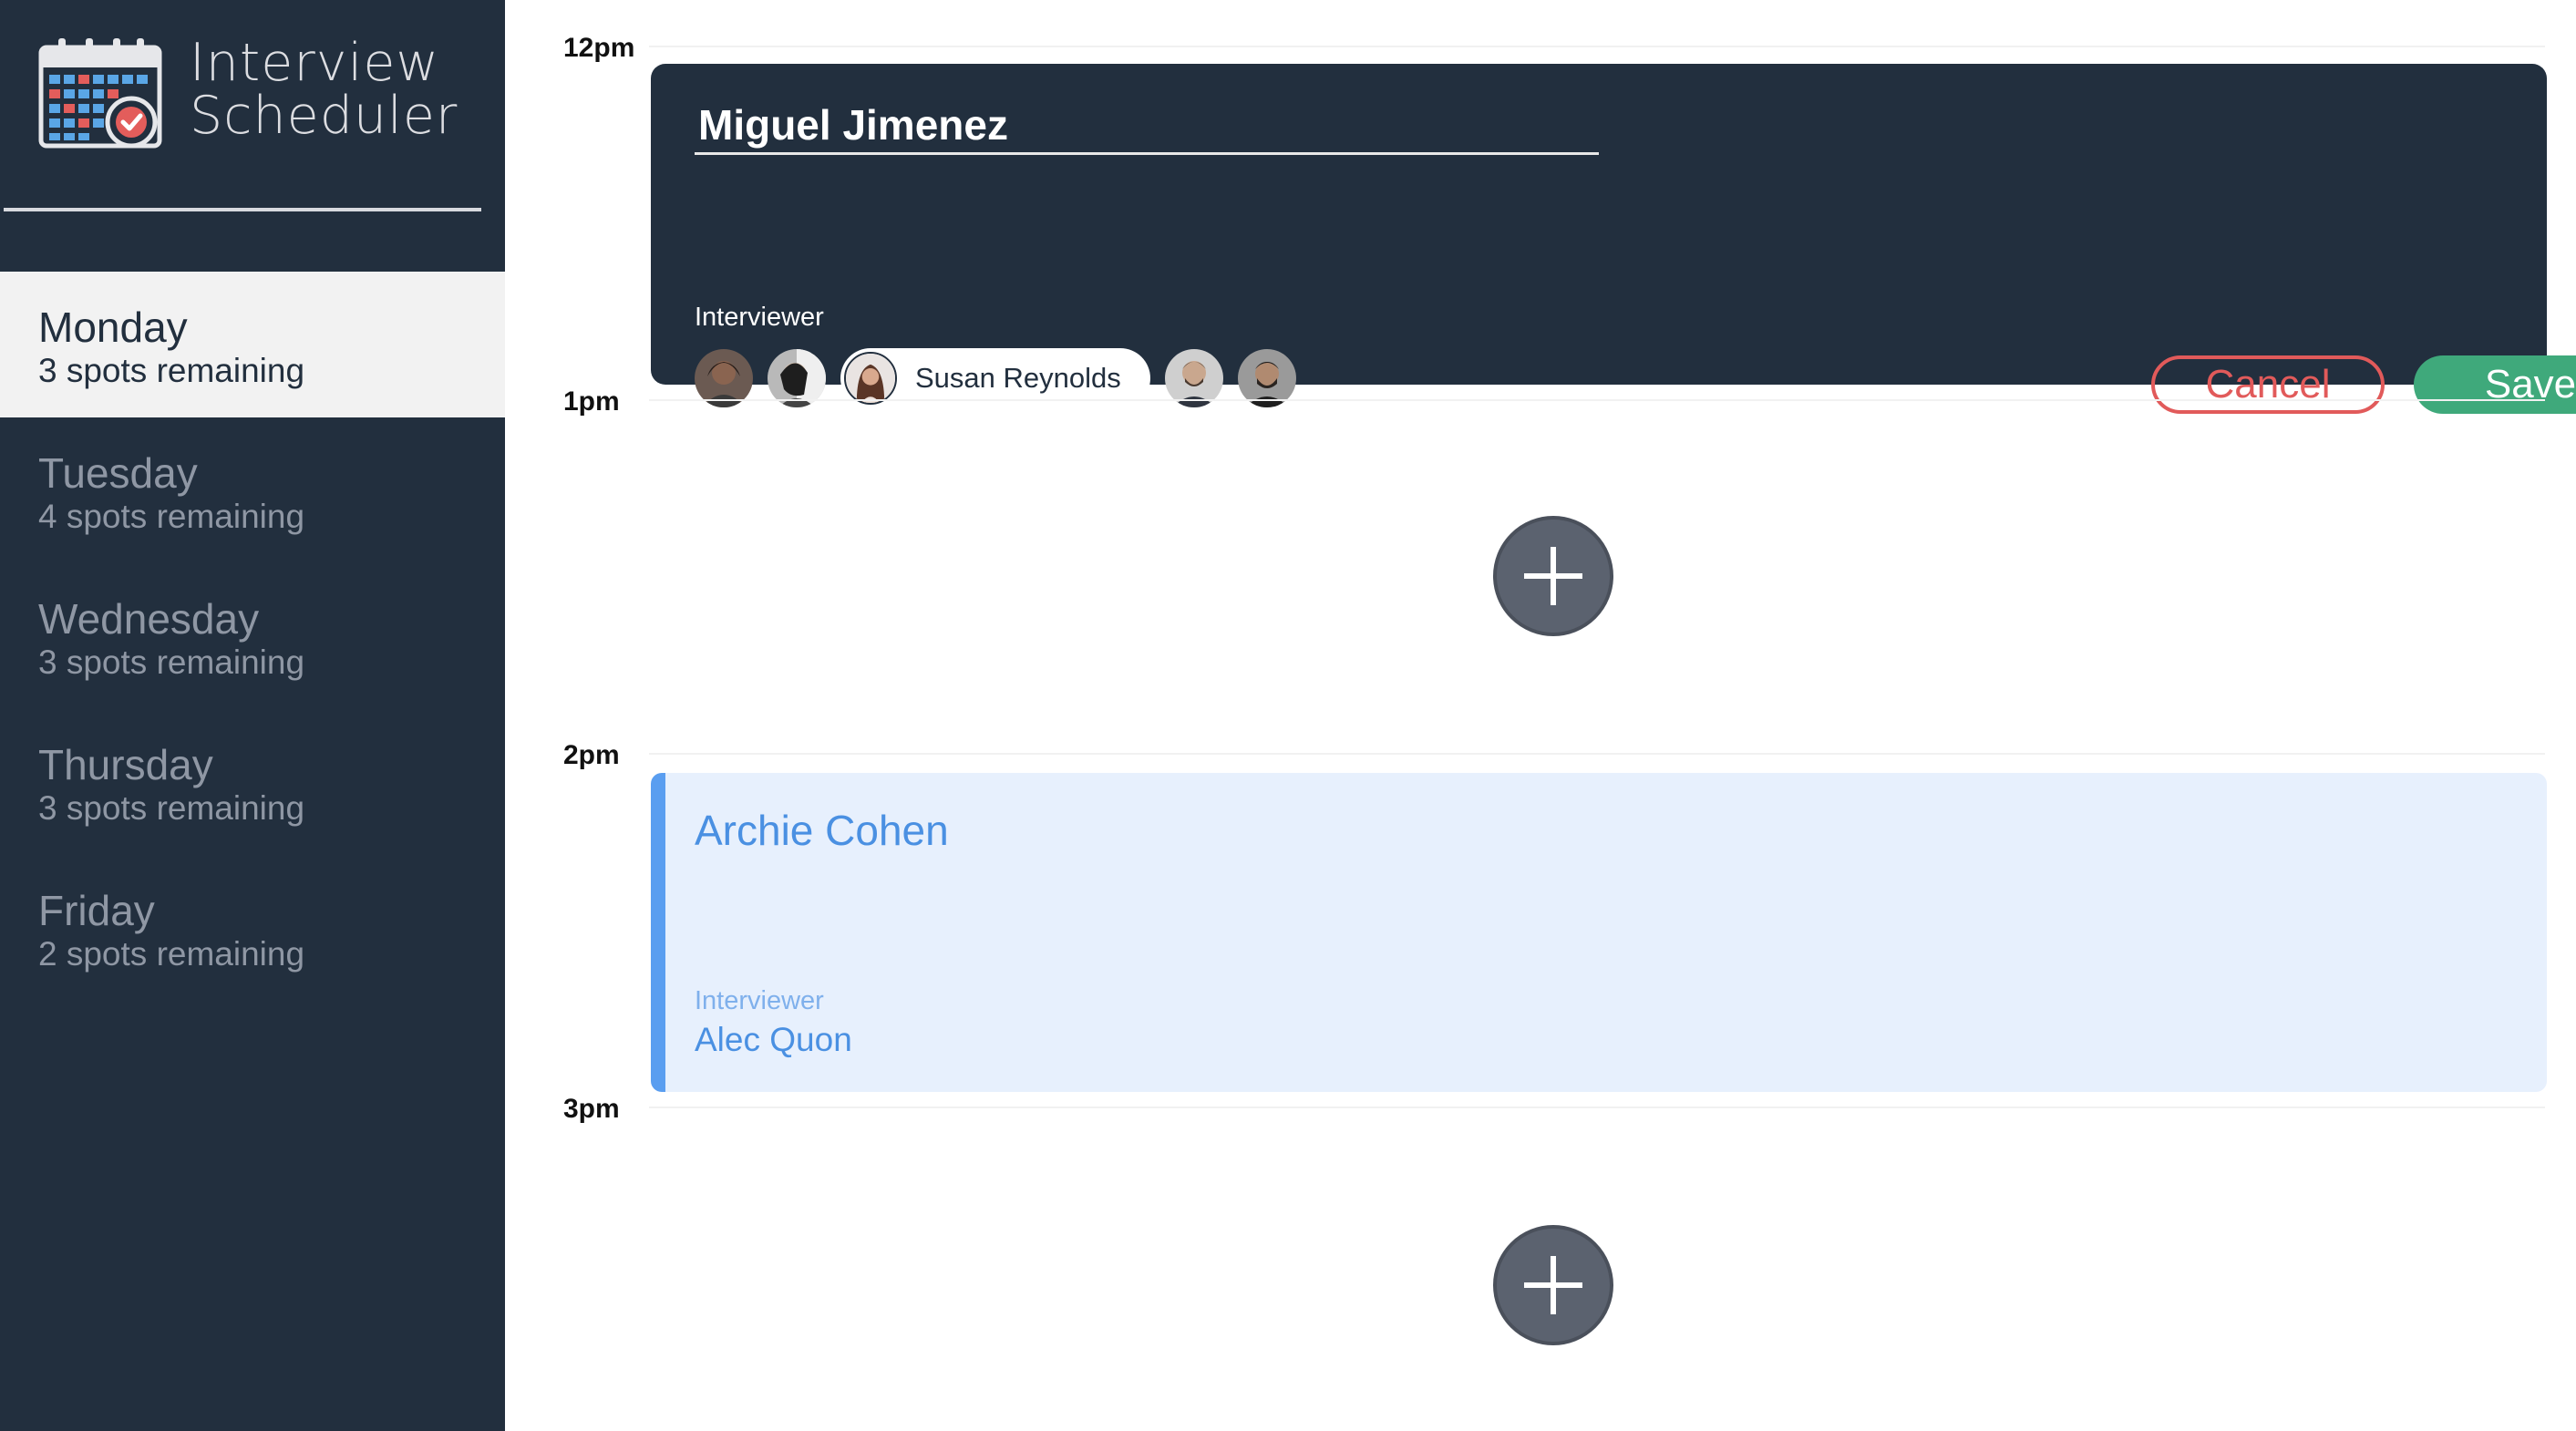 Image resolution: width=2576 pixels, height=1431 pixels. Describe the element at coordinates (252, 490) in the screenshot. I see `day-item-tuesday: Tuesday 4 spots remaining` at that location.